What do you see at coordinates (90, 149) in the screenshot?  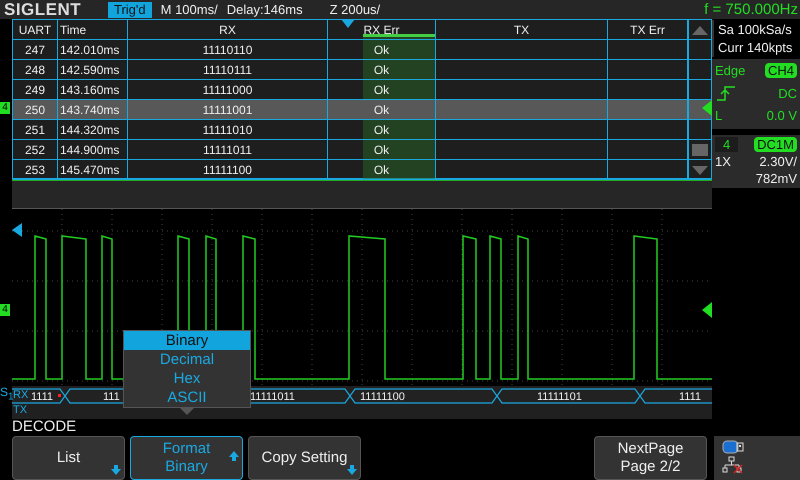 I see `table-cell: 144.900ms` at bounding box center [90, 149].